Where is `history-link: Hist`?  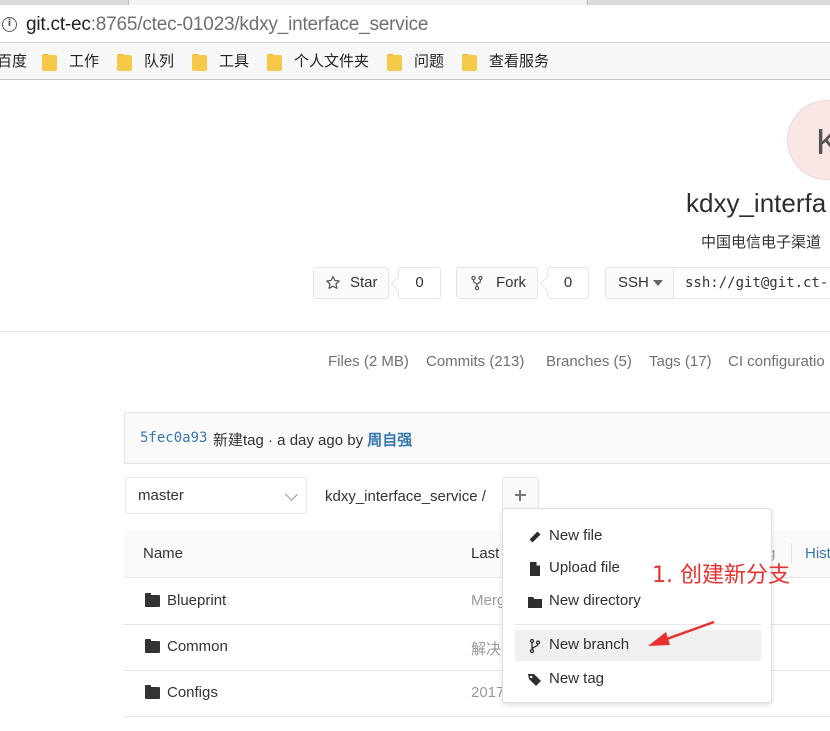
history-link: Hist is located at coordinates (817, 553).